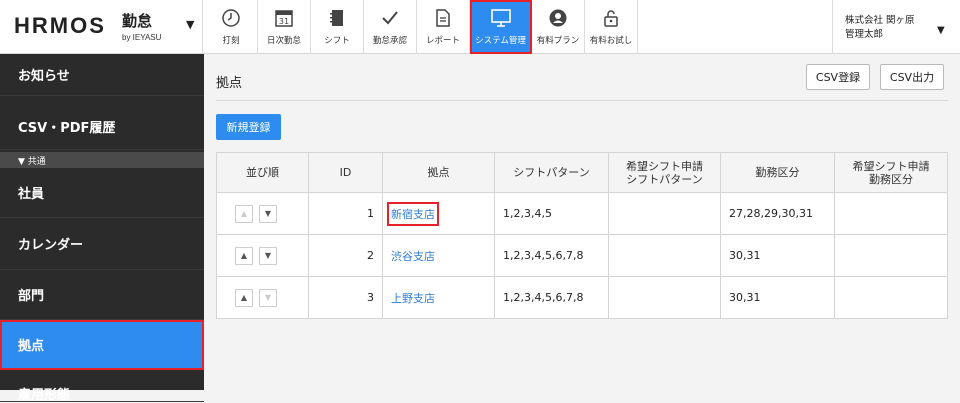 The width and height of the screenshot is (960, 403). I want to click on brand-product: 勤怠, so click(137, 21).